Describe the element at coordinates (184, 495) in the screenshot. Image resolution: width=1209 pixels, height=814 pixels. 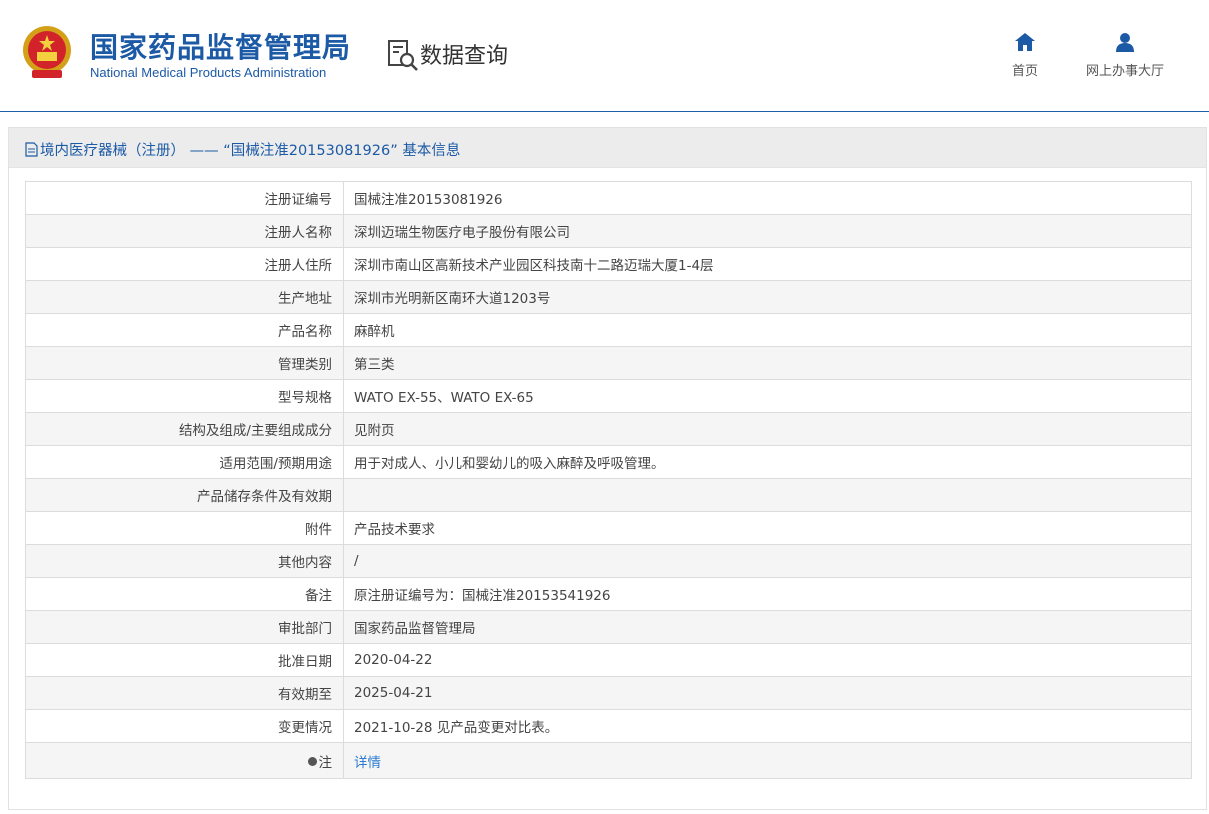
I see `field-label: 产品储存条件及有效期` at that location.